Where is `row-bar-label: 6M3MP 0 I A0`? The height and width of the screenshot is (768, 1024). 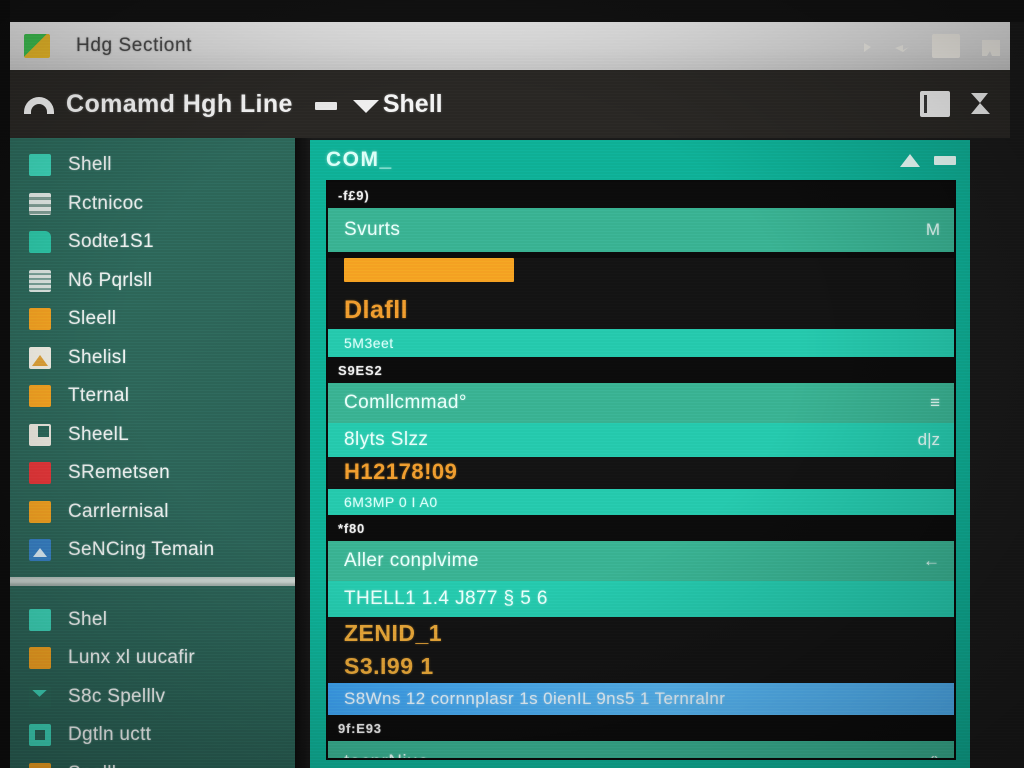
row-bar-label: 6M3MP 0 I A0 is located at coordinates (391, 502).